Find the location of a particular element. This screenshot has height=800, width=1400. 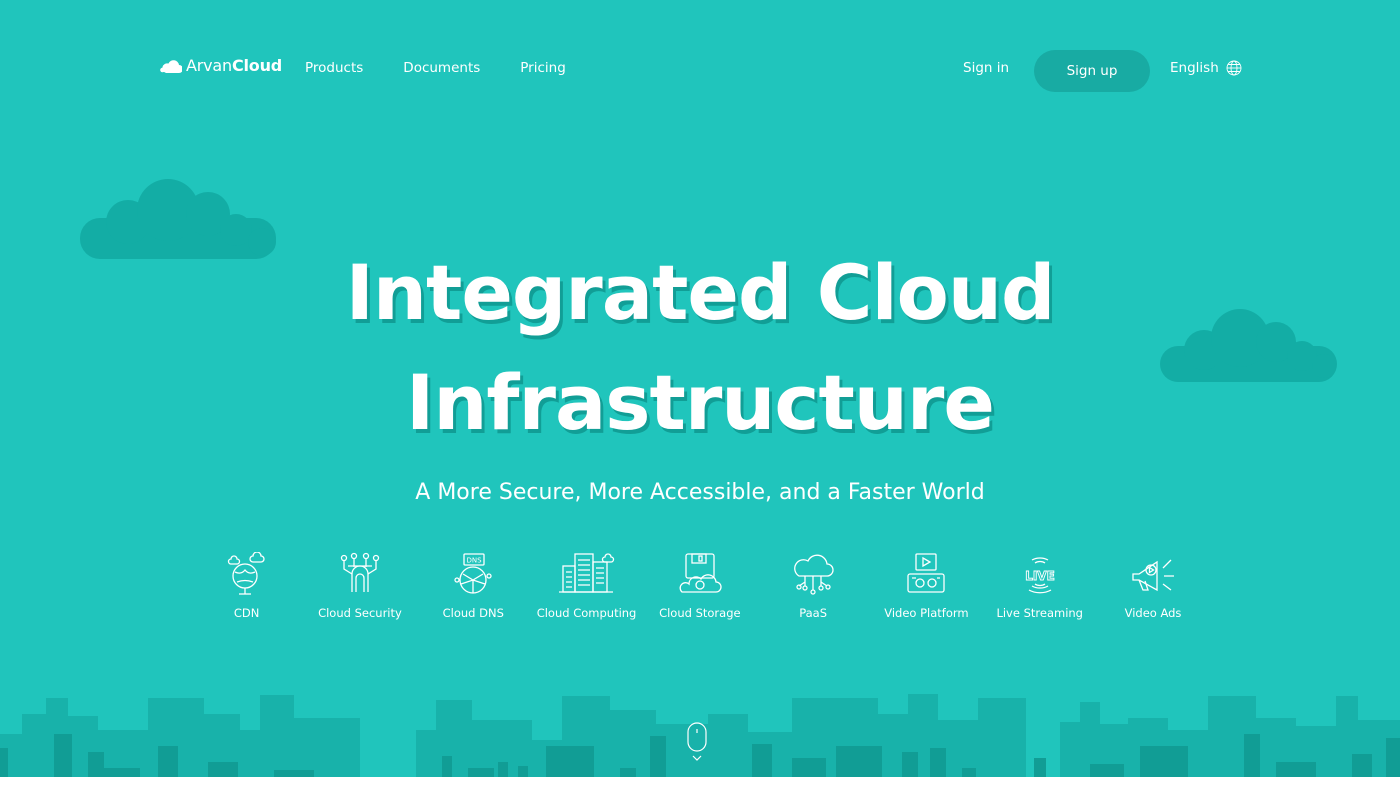

product-video-ads: Video Ads is located at coordinates (1152, 586).